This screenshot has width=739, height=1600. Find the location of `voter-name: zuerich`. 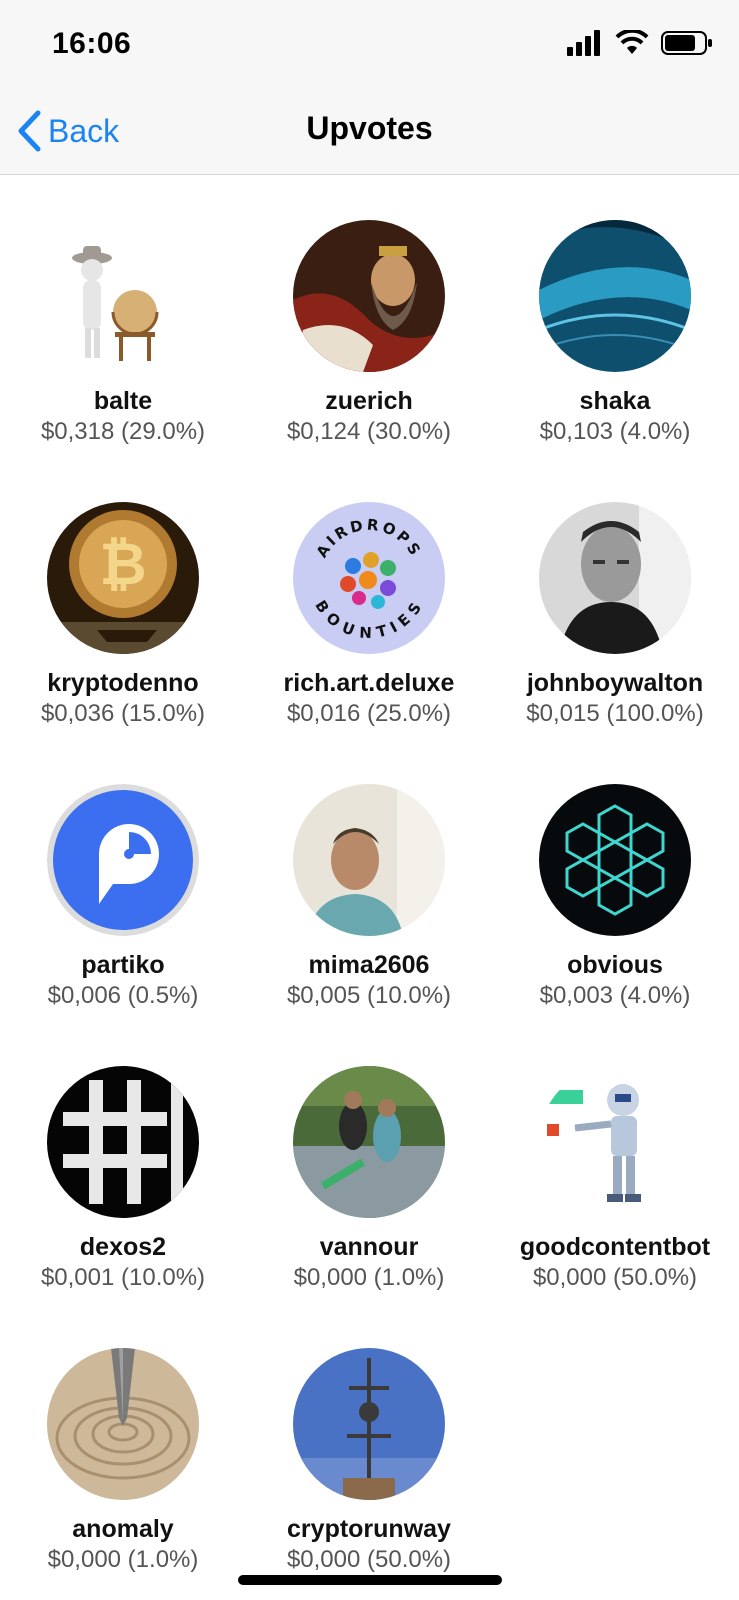

voter-name: zuerich is located at coordinates (369, 401).